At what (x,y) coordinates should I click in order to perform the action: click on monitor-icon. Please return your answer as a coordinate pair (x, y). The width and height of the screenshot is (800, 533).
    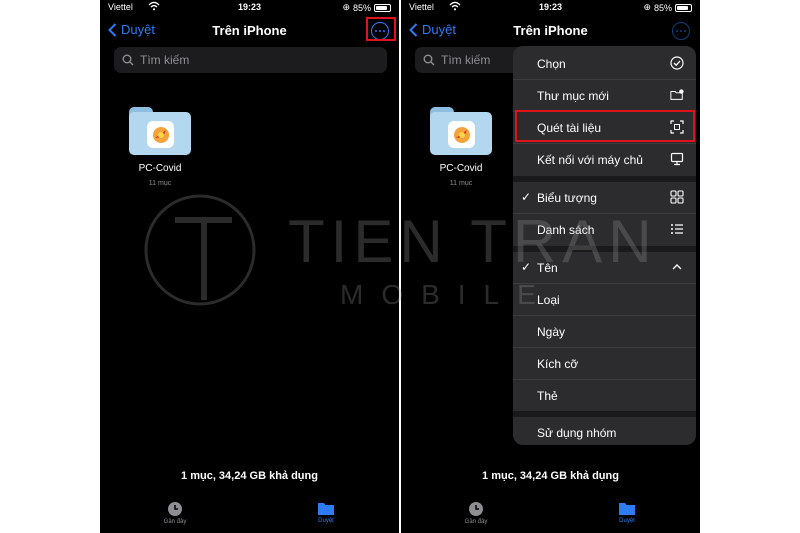
    Looking at the image, I should click on (677, 159).